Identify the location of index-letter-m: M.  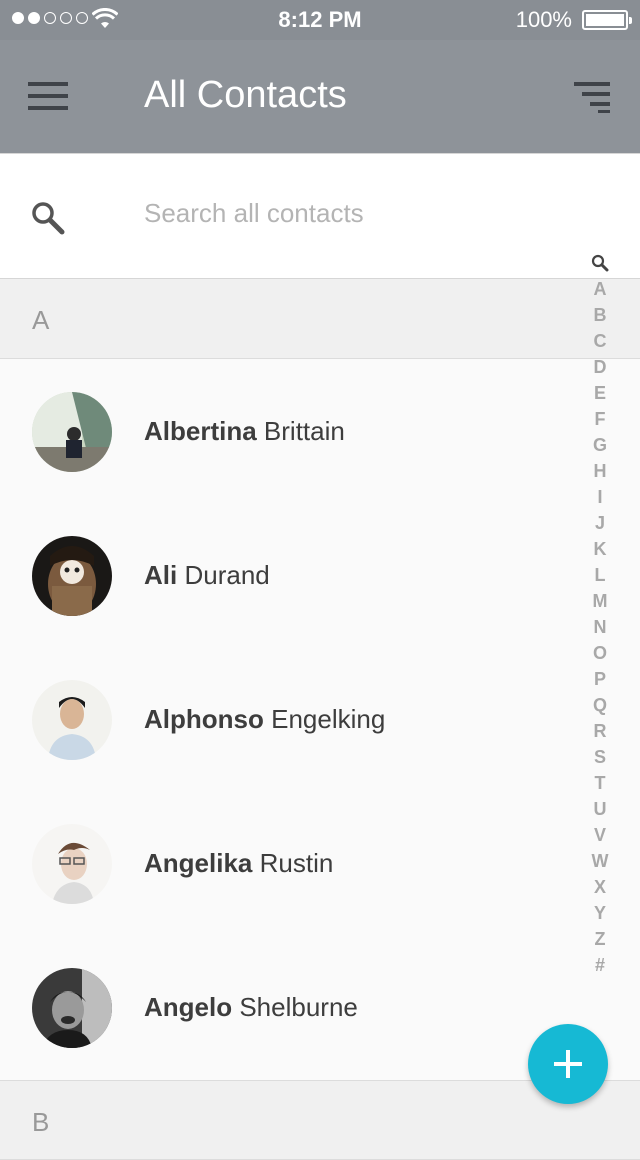
(600, 601).